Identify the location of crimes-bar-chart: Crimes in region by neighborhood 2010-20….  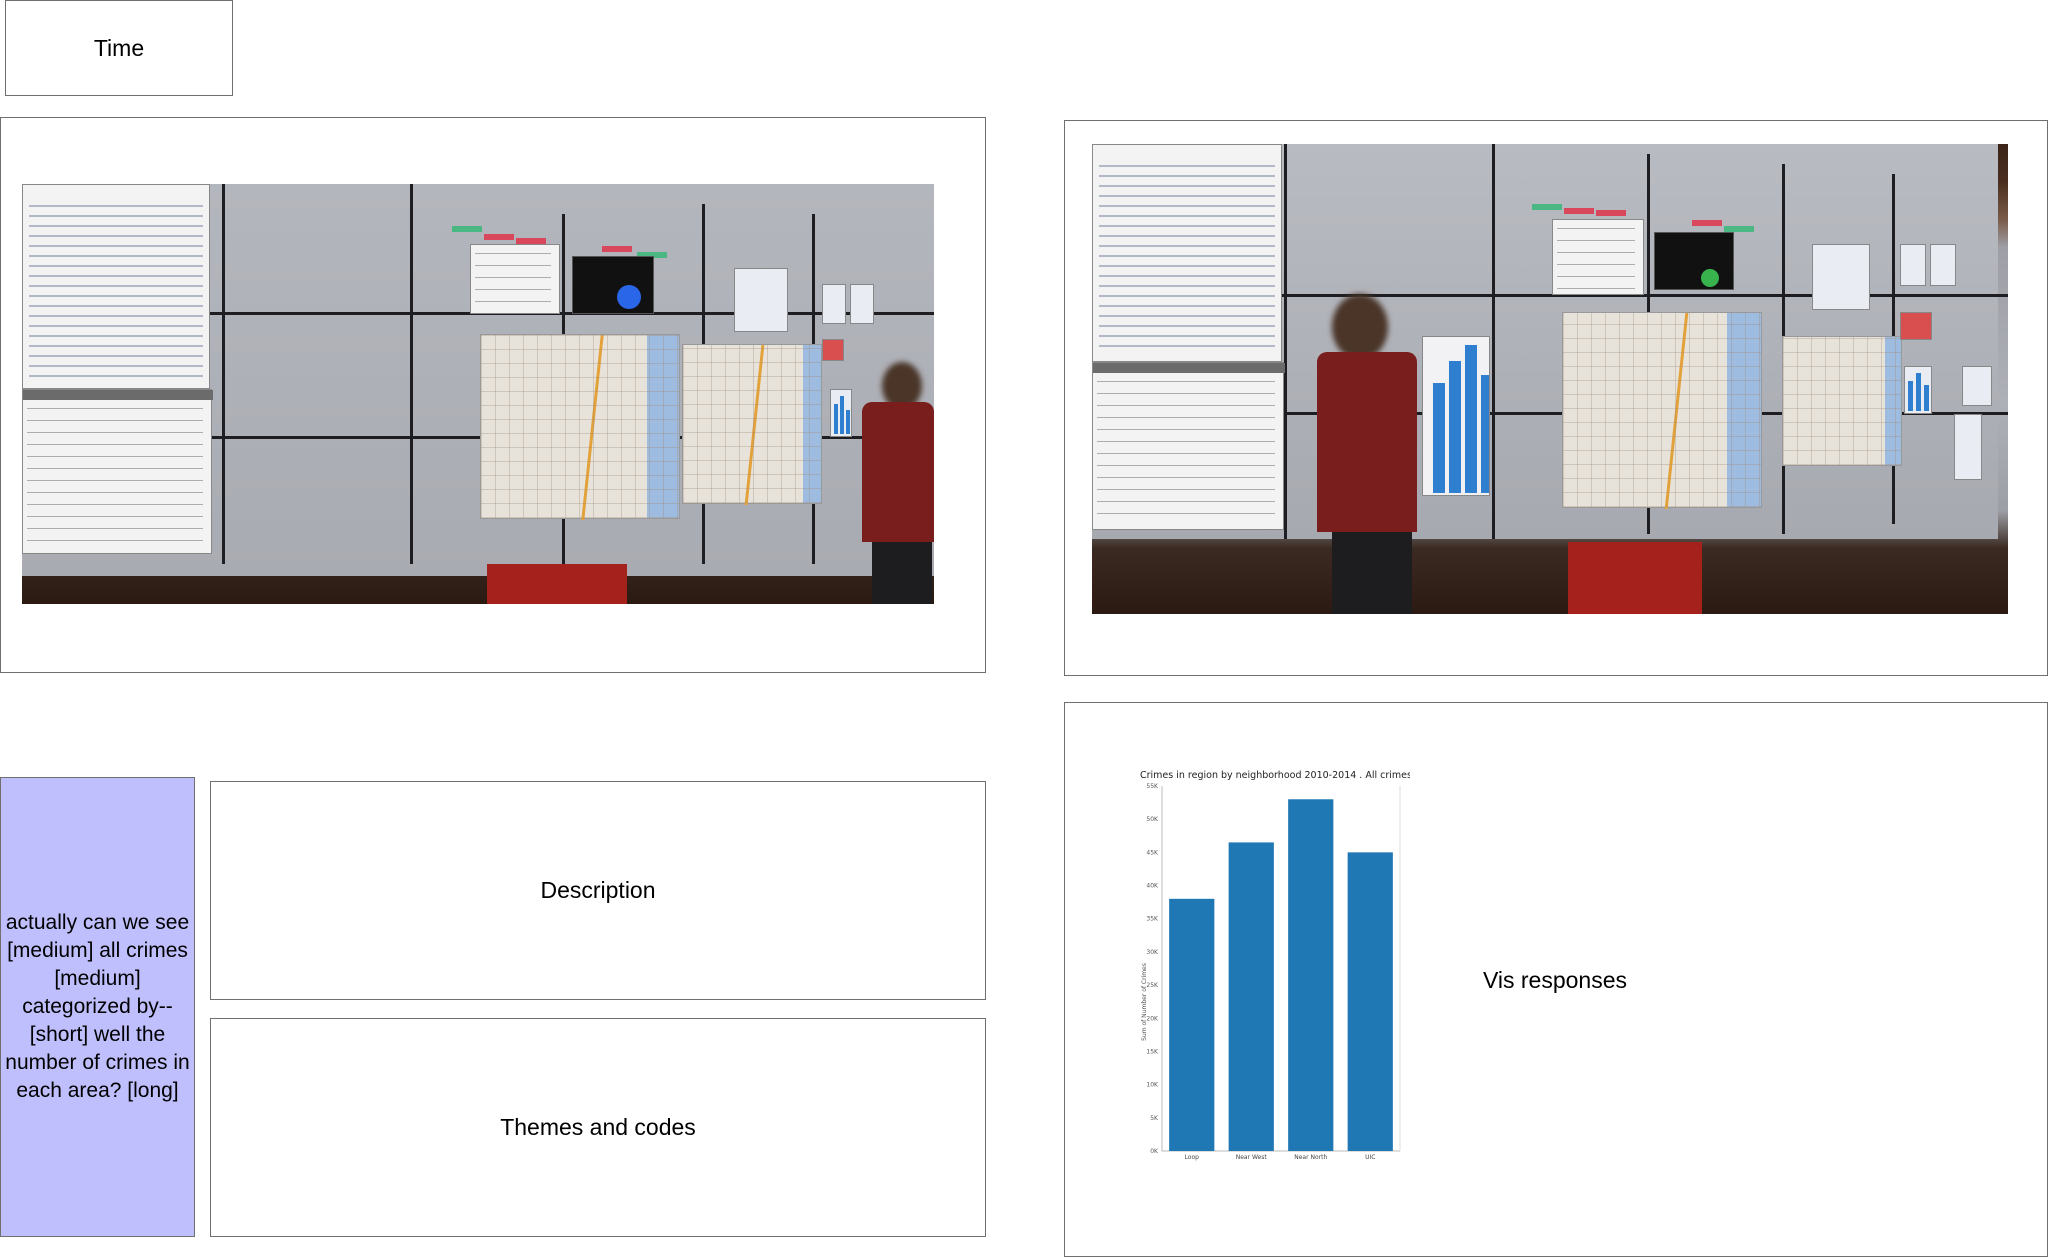
(1275, 965).